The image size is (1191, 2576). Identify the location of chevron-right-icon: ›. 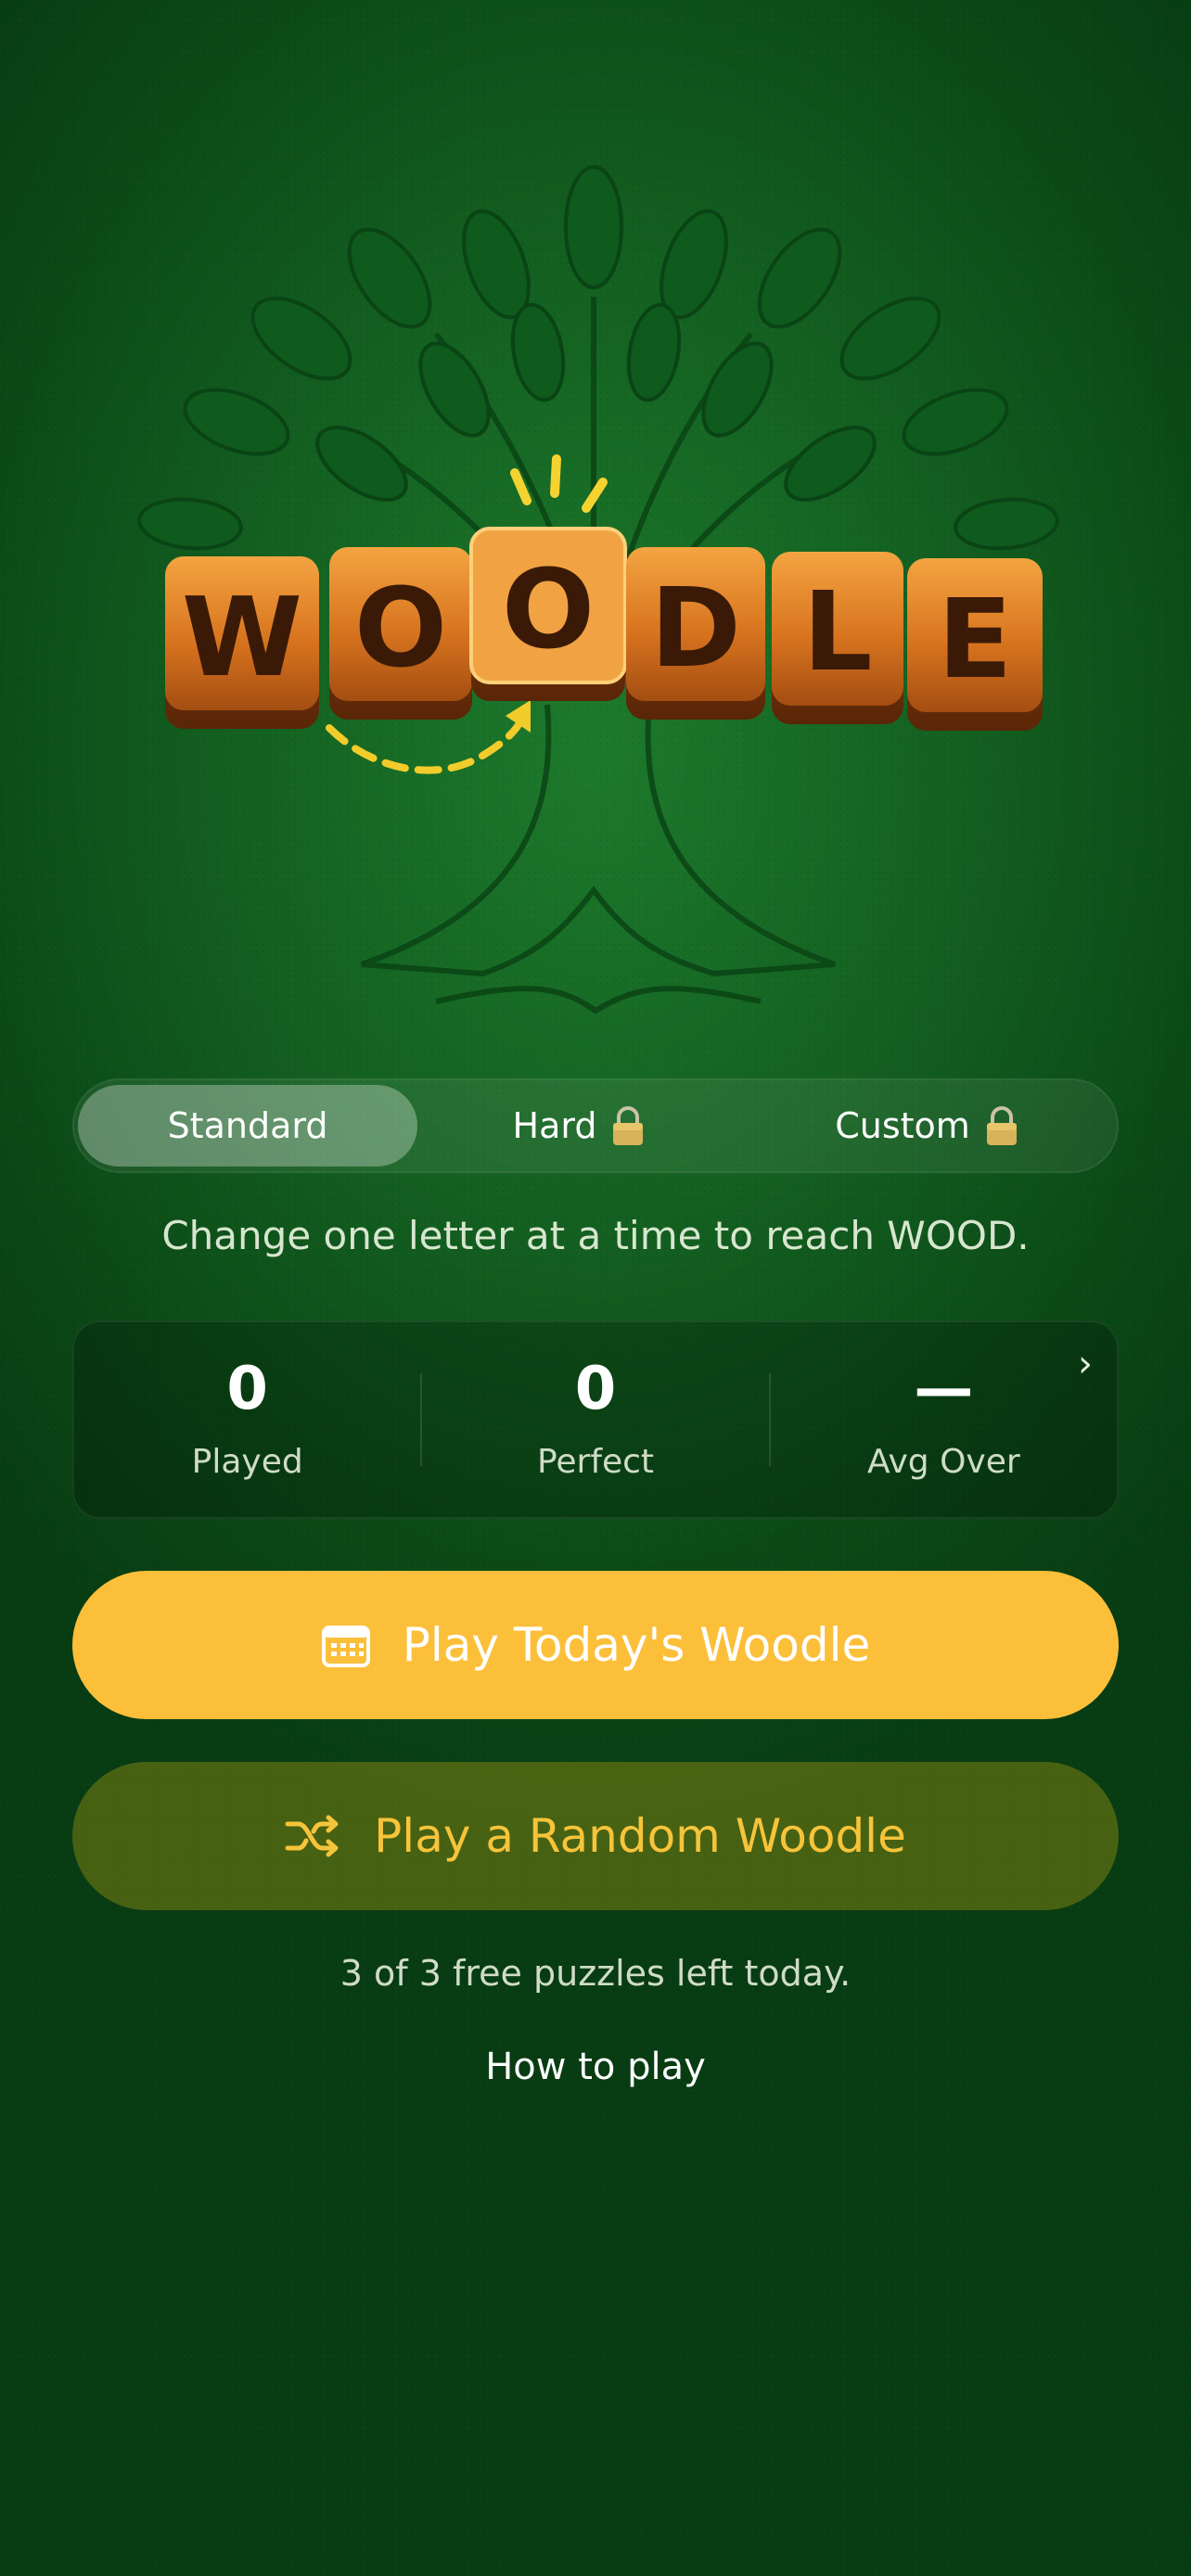
(1085, 1364).